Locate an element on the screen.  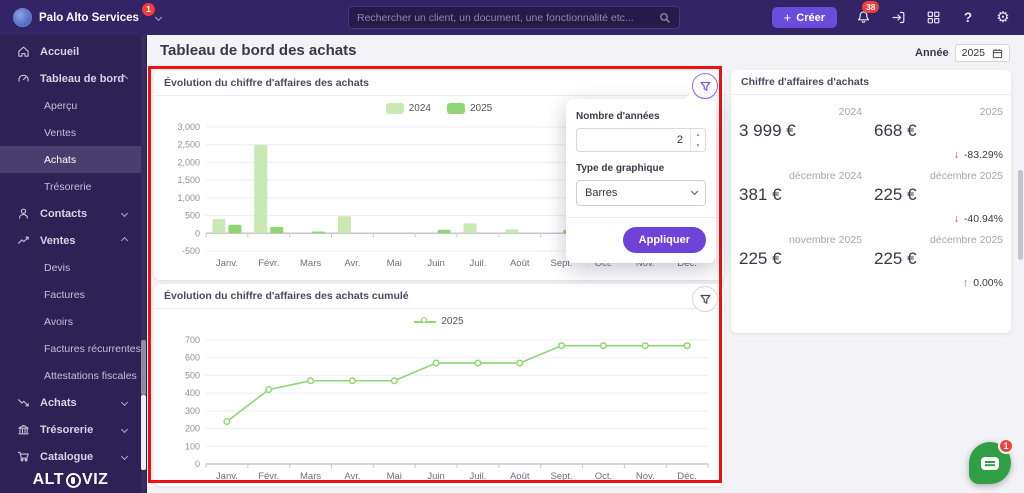
global-search is located at coordinates (514, 17).